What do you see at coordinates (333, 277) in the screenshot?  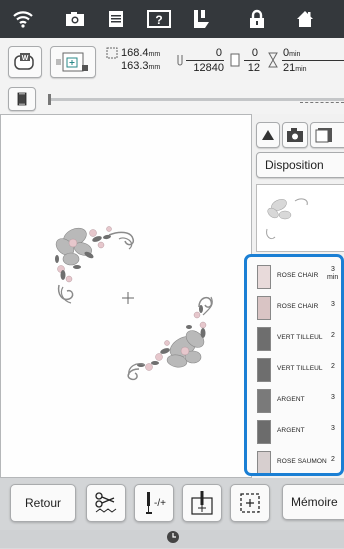 I see `thread-time-unit: min` at bounding box center [333, 277].